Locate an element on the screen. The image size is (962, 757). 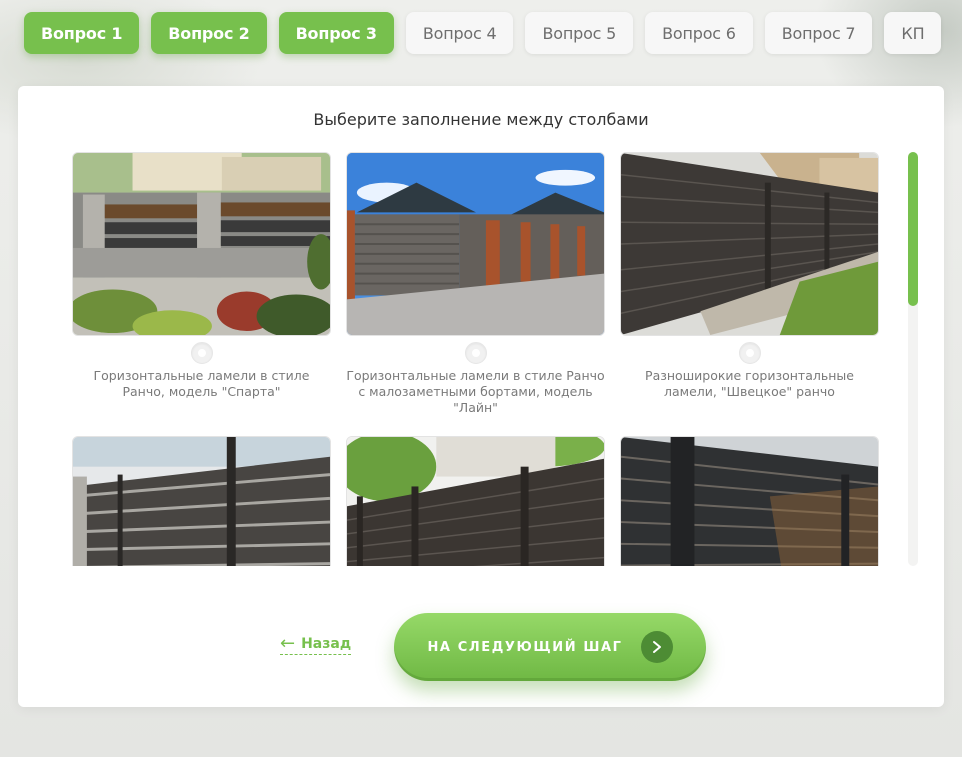
next-step-label: НА СЛЕДУЮЩИЙ ШАГ is located at coordinates (525, 647).